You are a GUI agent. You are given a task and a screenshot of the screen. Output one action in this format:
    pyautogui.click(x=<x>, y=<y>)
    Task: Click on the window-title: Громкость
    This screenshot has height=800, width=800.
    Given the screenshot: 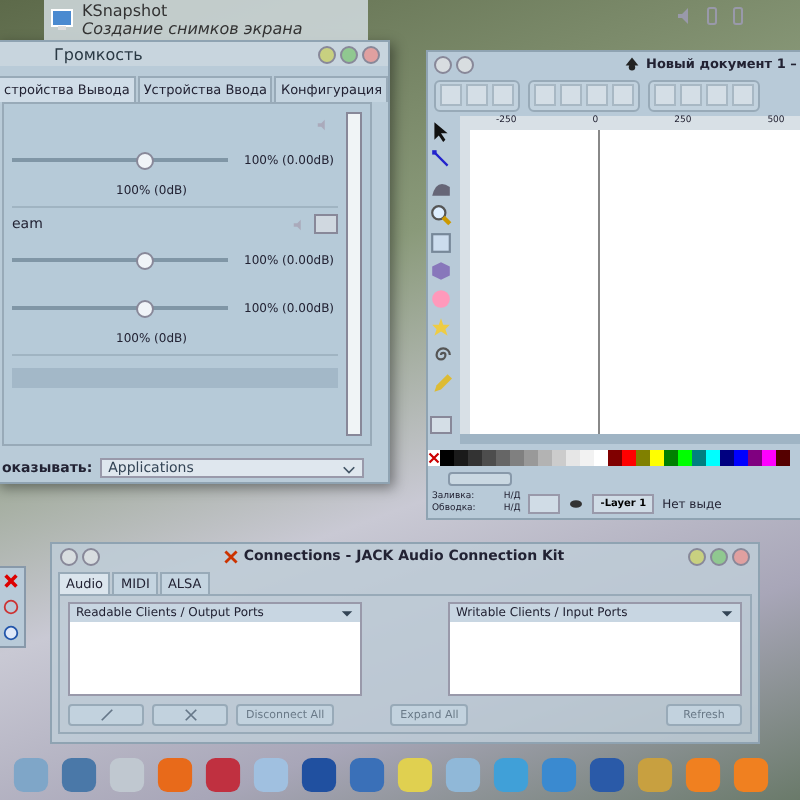 What is the action you would take?
    pyautogui.click(x=98, y=54)
    